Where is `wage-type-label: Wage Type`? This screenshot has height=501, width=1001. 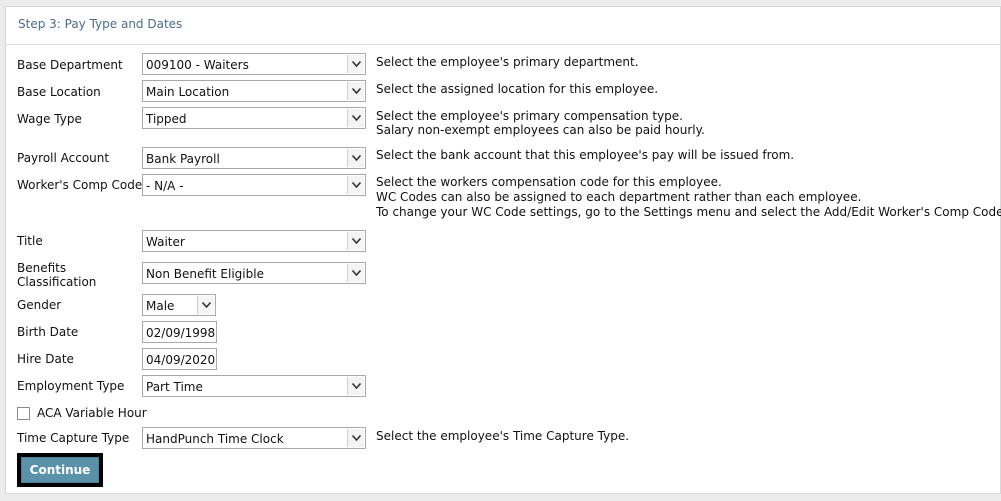 wage-type-label: Wage Type is located at coordinates (49, 119).